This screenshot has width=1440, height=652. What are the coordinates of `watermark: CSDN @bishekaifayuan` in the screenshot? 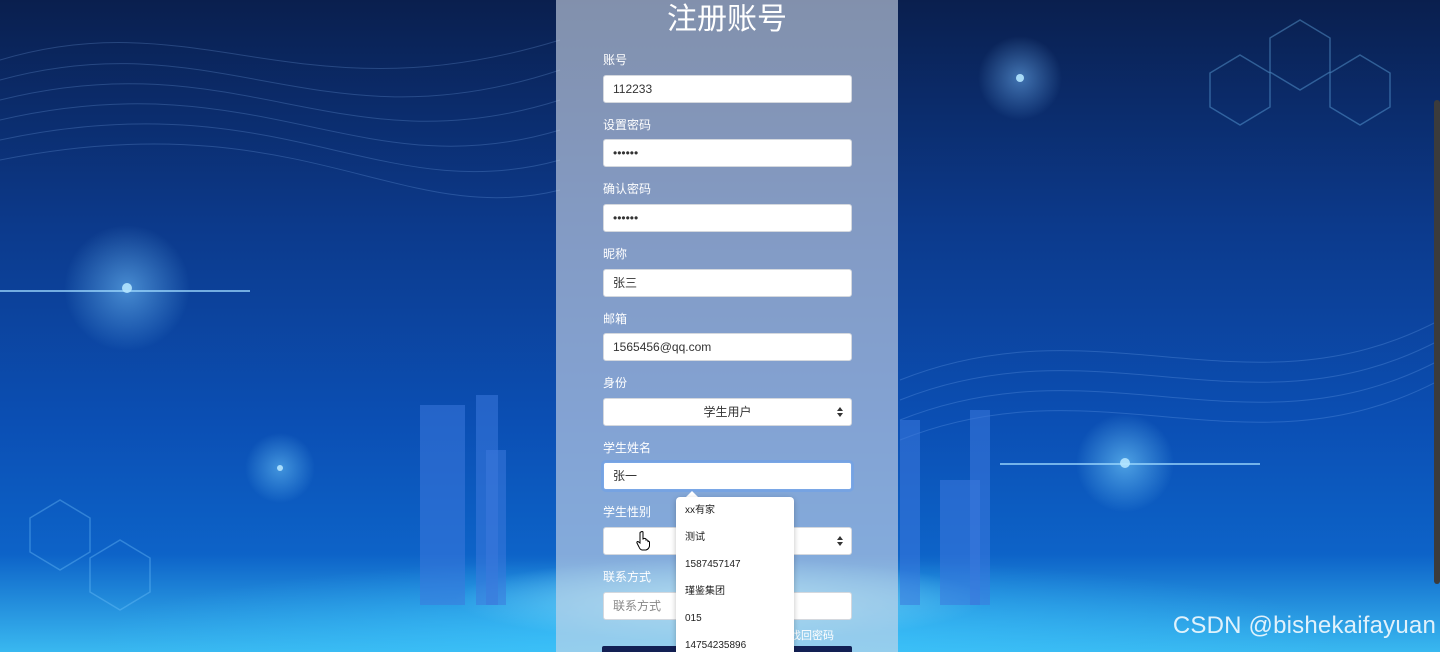 It's located at (1304, 625).